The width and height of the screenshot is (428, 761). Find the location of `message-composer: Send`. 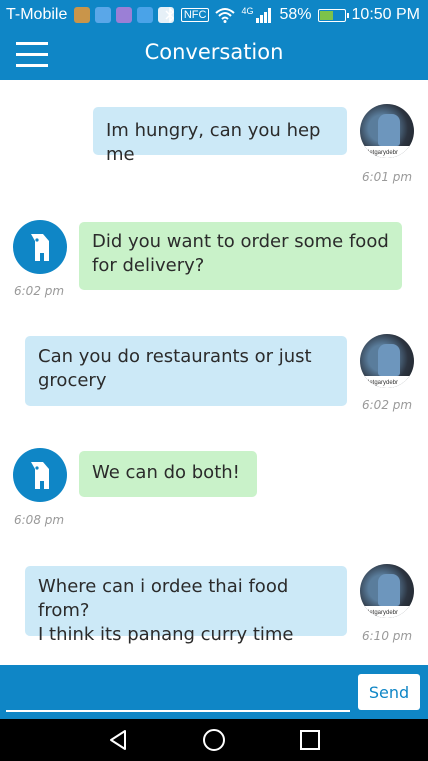

message-composer: Send is located at coordinates (214, 692).